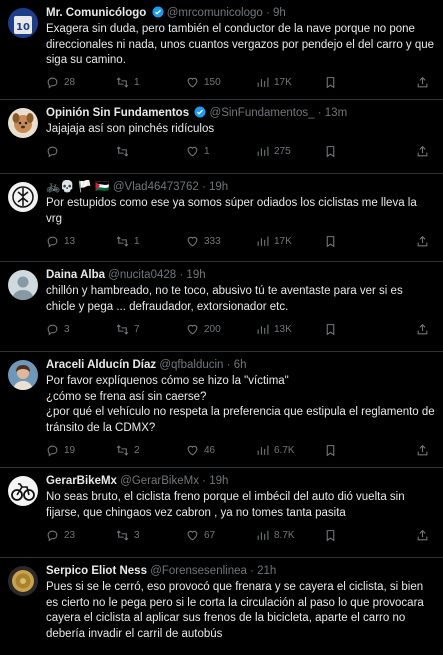 The image size is (443, 655). I want to click on timestamp: 21h, so click(266, 571).